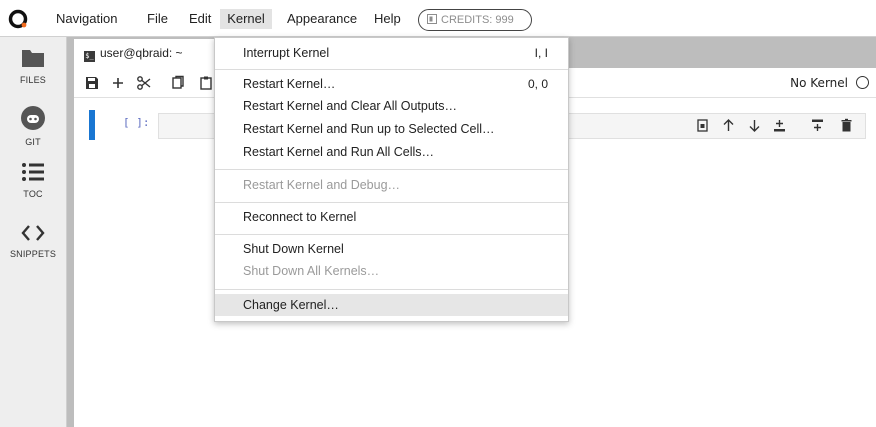 The height and width of the screenshot is (427, 876). Describe the element at coordinates (300, 217) in the screenshot. I see `menu-item-label: Reconnect to Kernel` at that location.